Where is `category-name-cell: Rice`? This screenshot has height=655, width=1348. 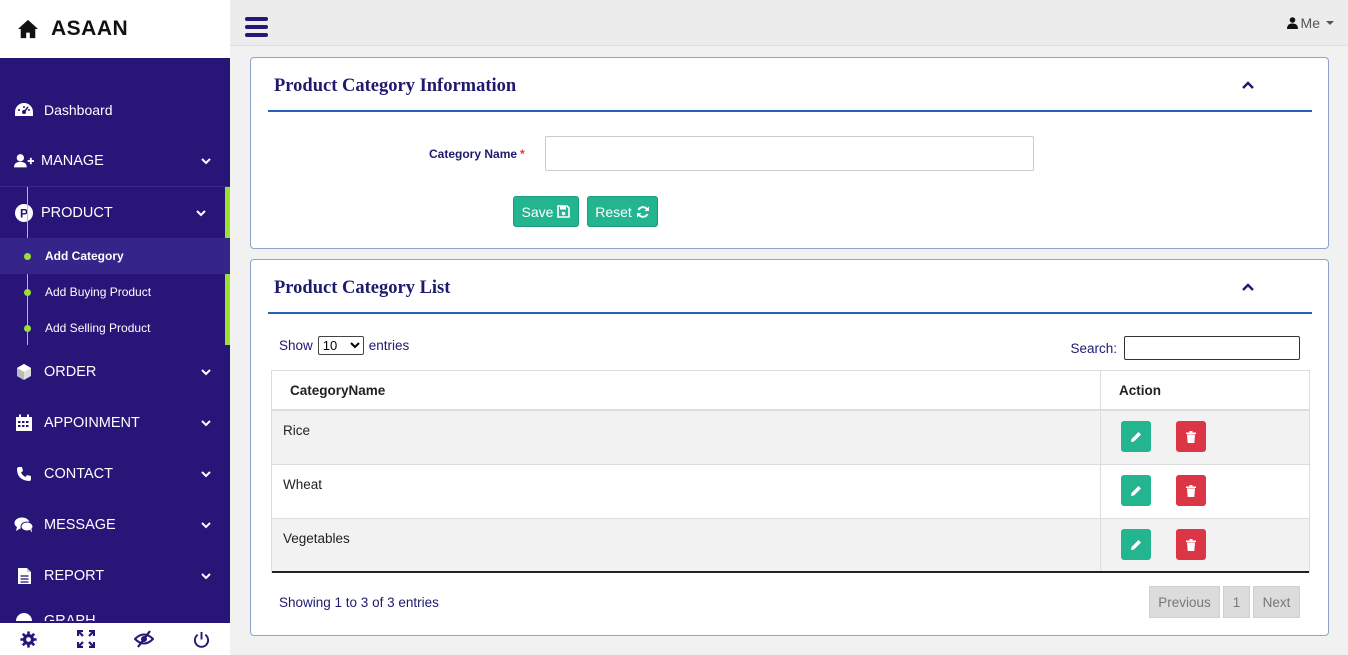
category-name-cell: Rice is located at coordinates (686, 437).